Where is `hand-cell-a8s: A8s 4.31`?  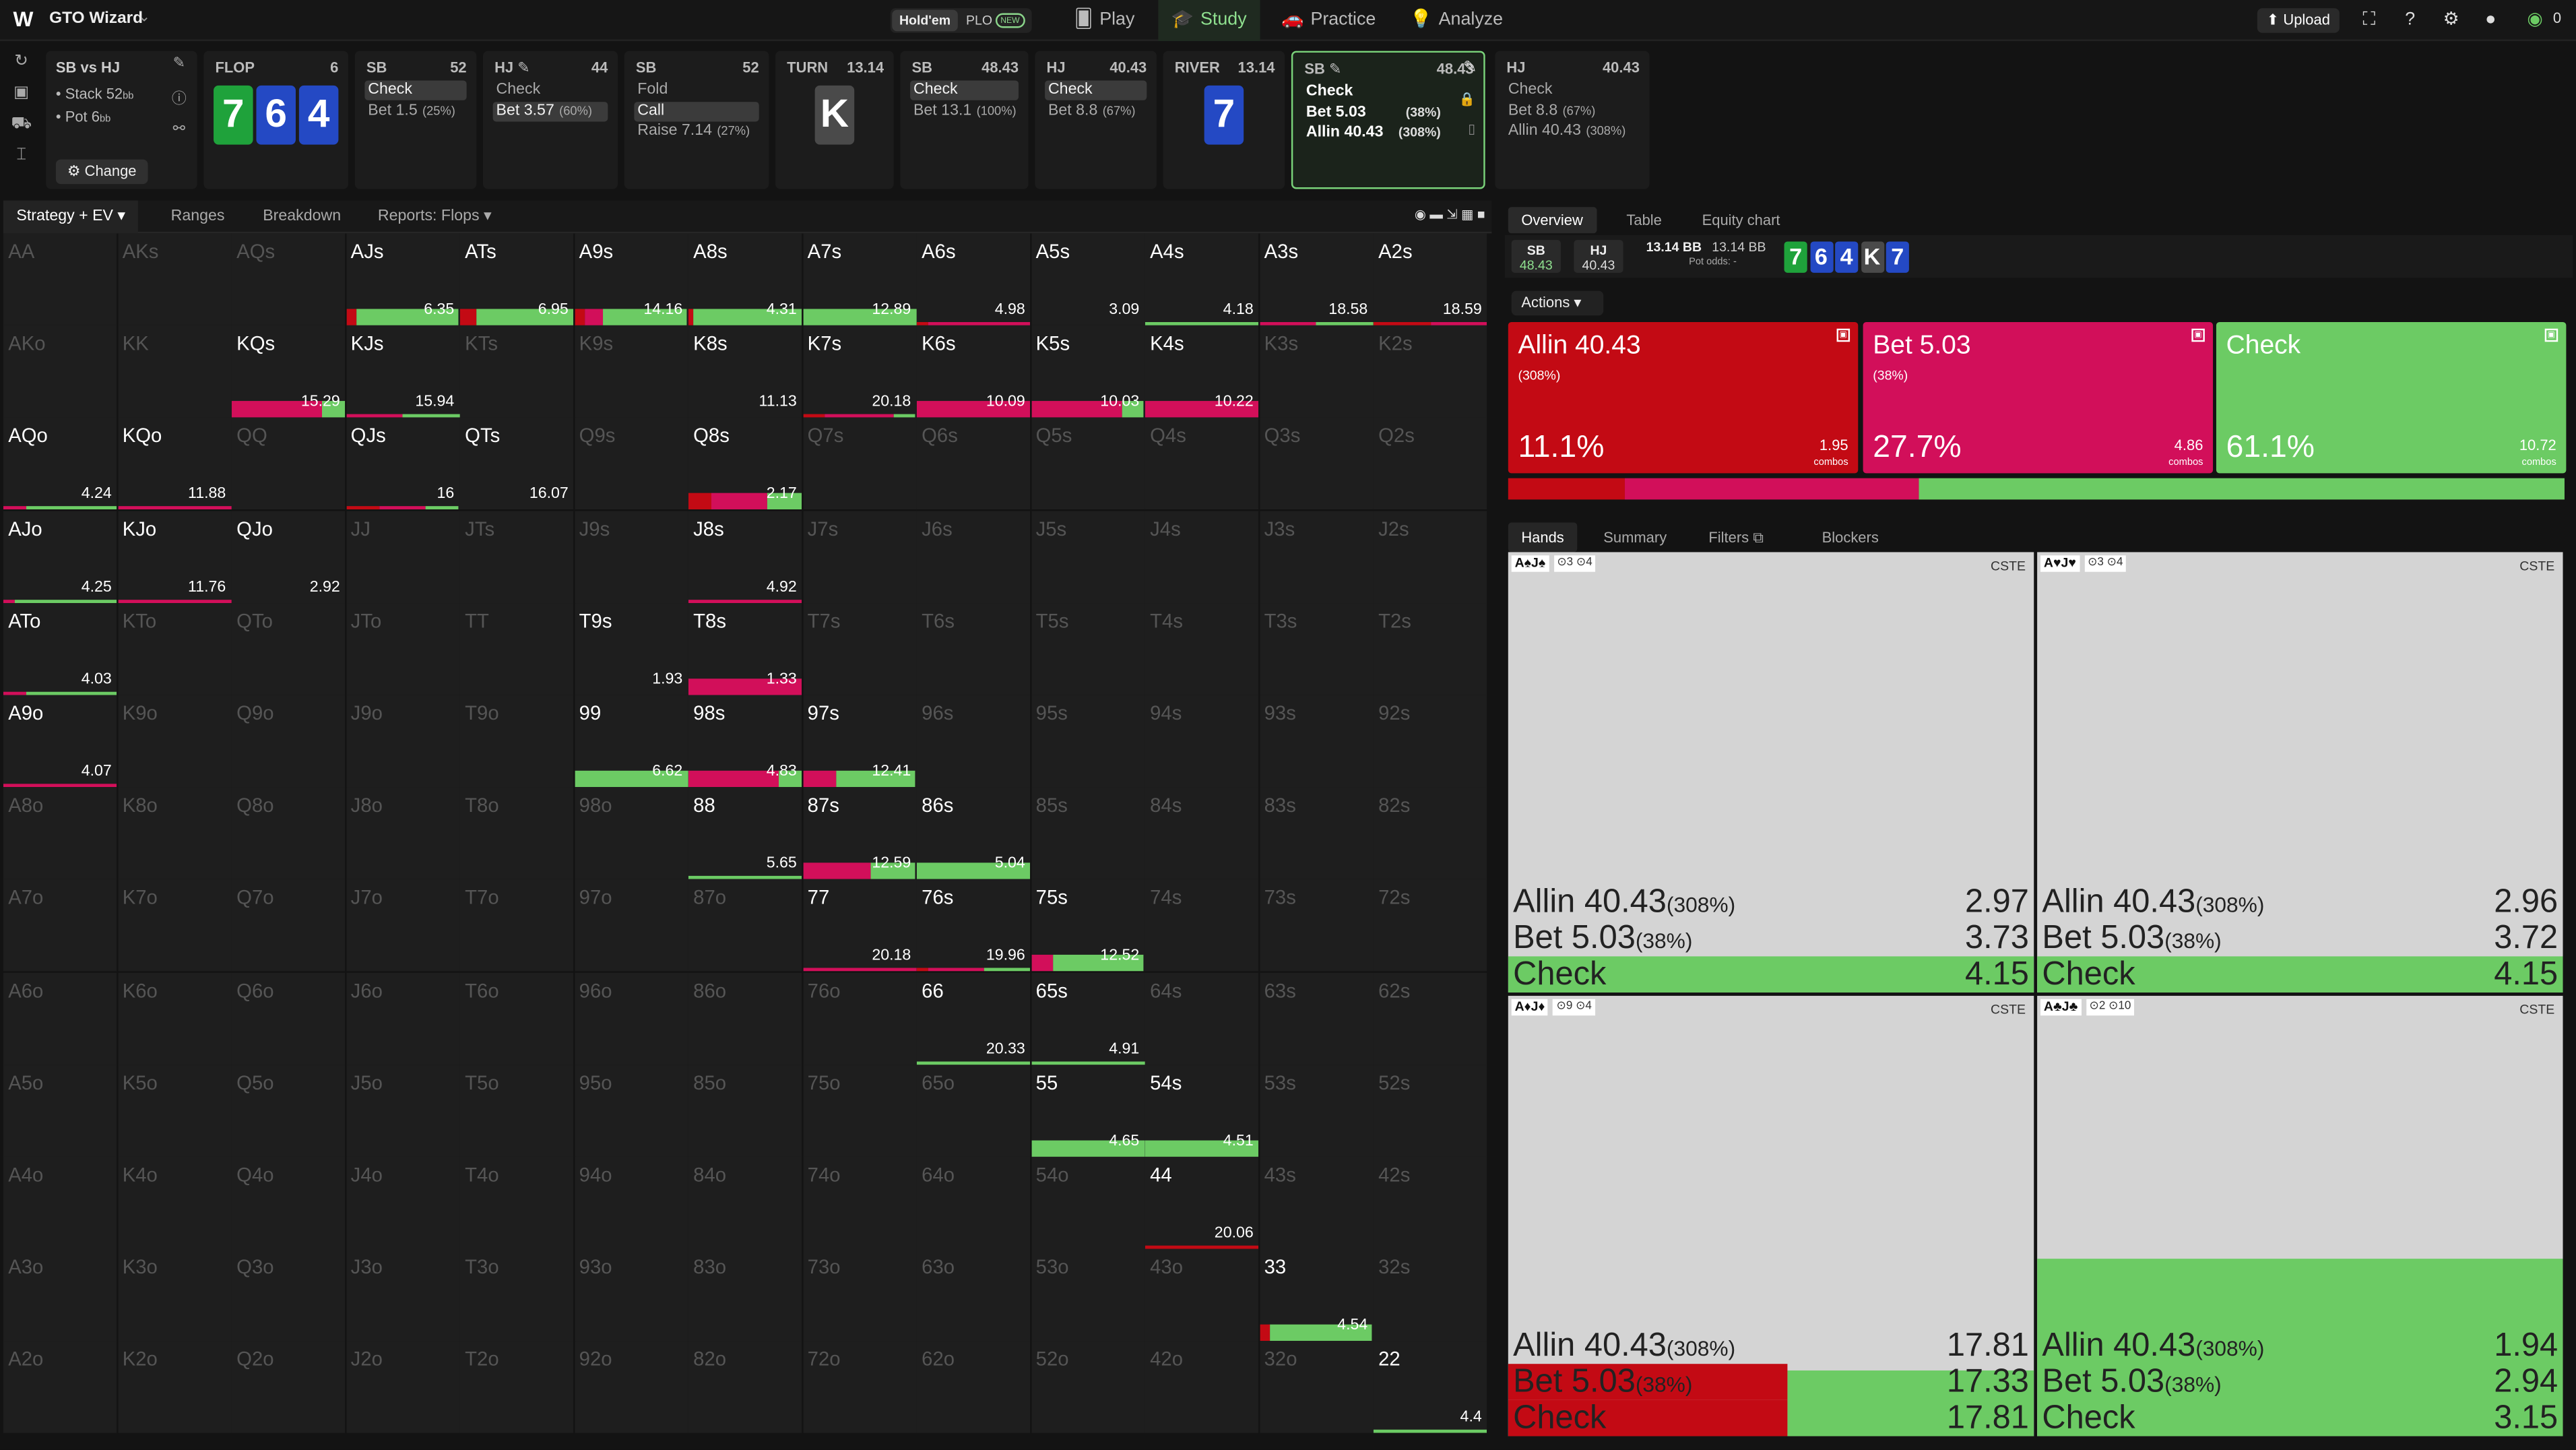 hand-cell-a8s: A8s 4.31 is located at coordinates (745, 279).